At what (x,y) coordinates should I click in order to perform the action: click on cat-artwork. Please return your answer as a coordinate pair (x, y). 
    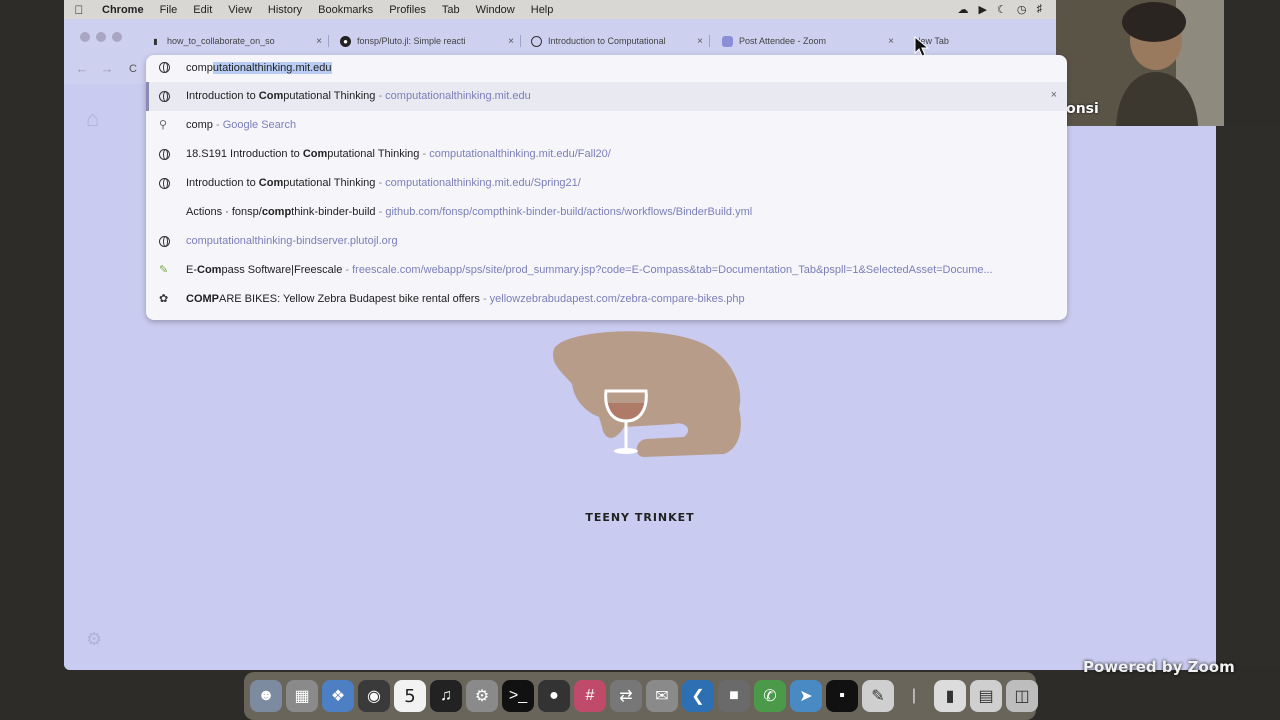
    Looking at the image, I should click on (647, 394).